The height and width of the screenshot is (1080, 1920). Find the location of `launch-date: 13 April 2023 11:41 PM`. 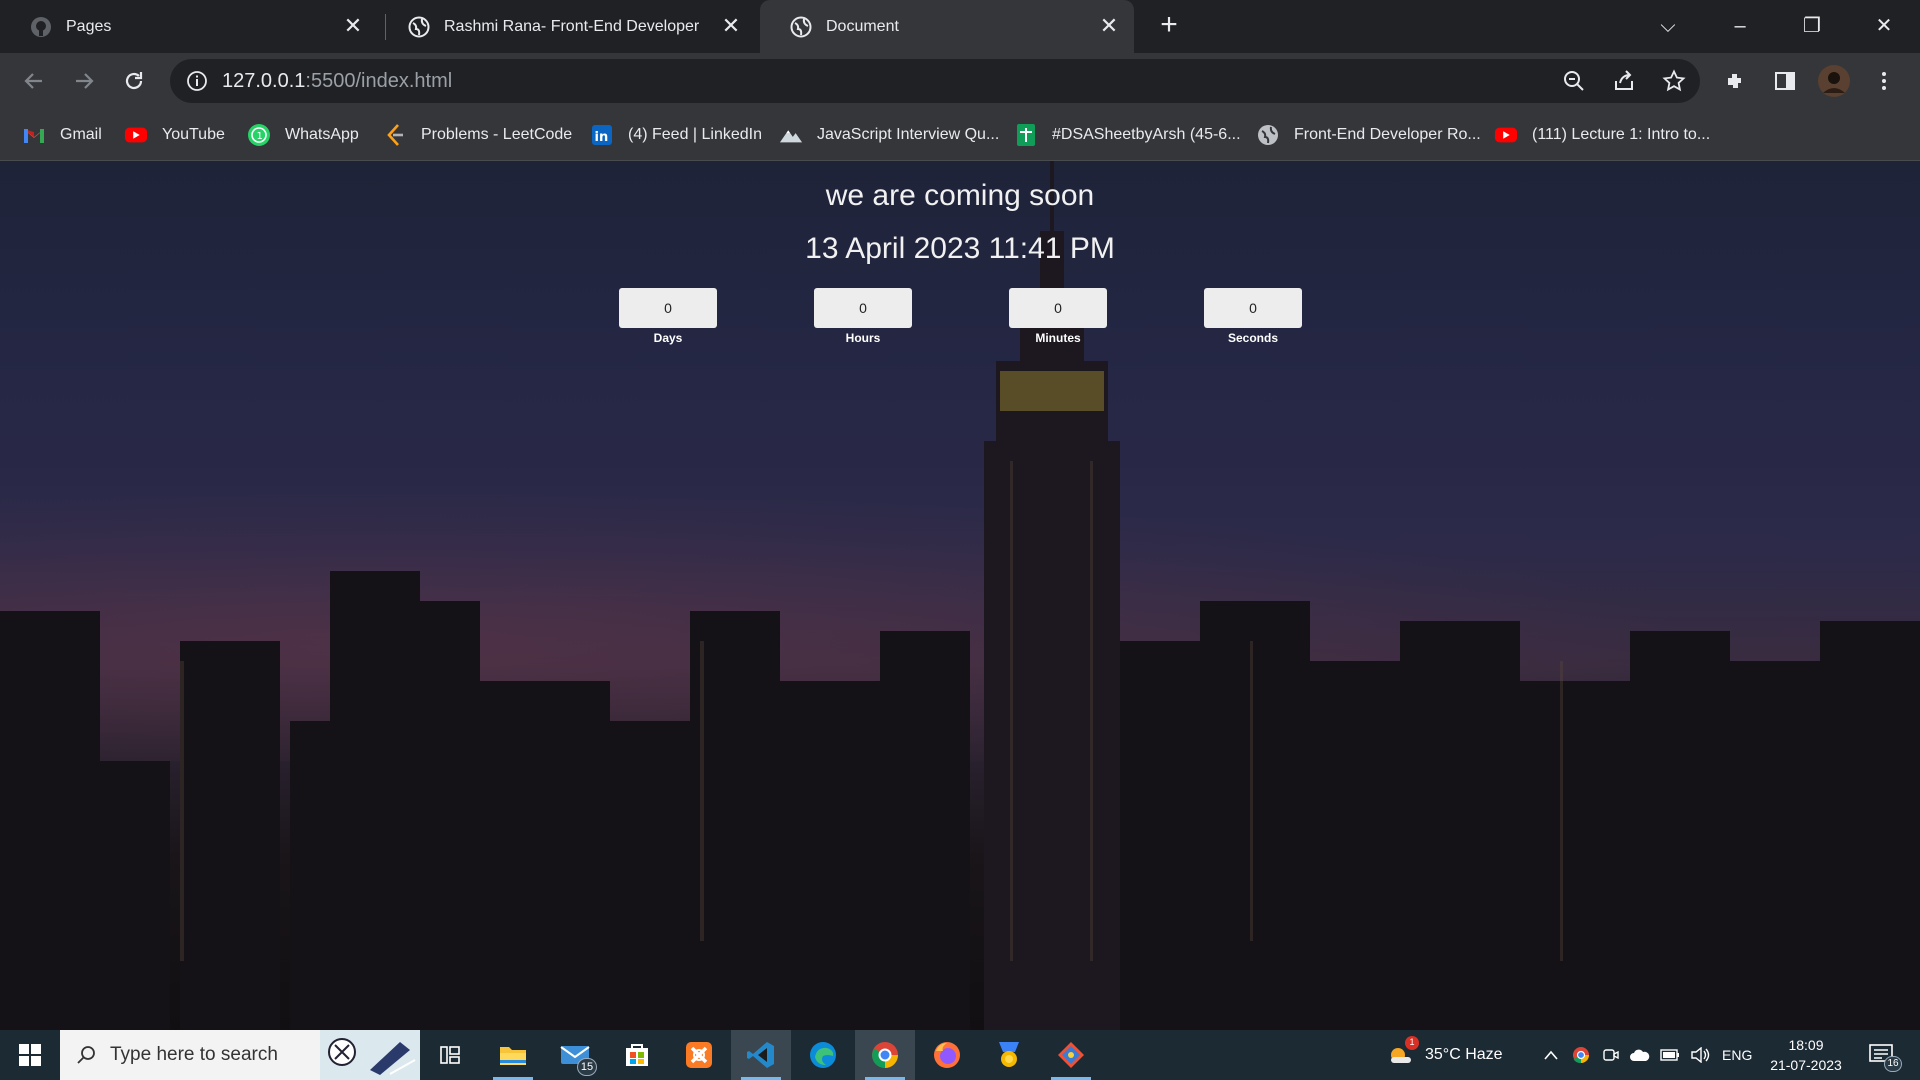

launch-date: 13 April 2023 11:41 PM is located at coordinates (960, 248).